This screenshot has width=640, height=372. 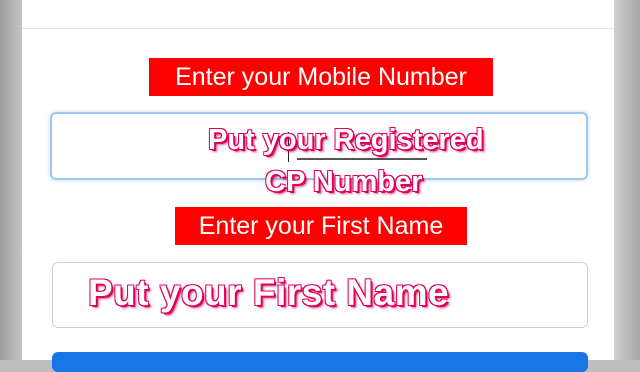 I want to click on submit-button, so click(x=320, y=362).